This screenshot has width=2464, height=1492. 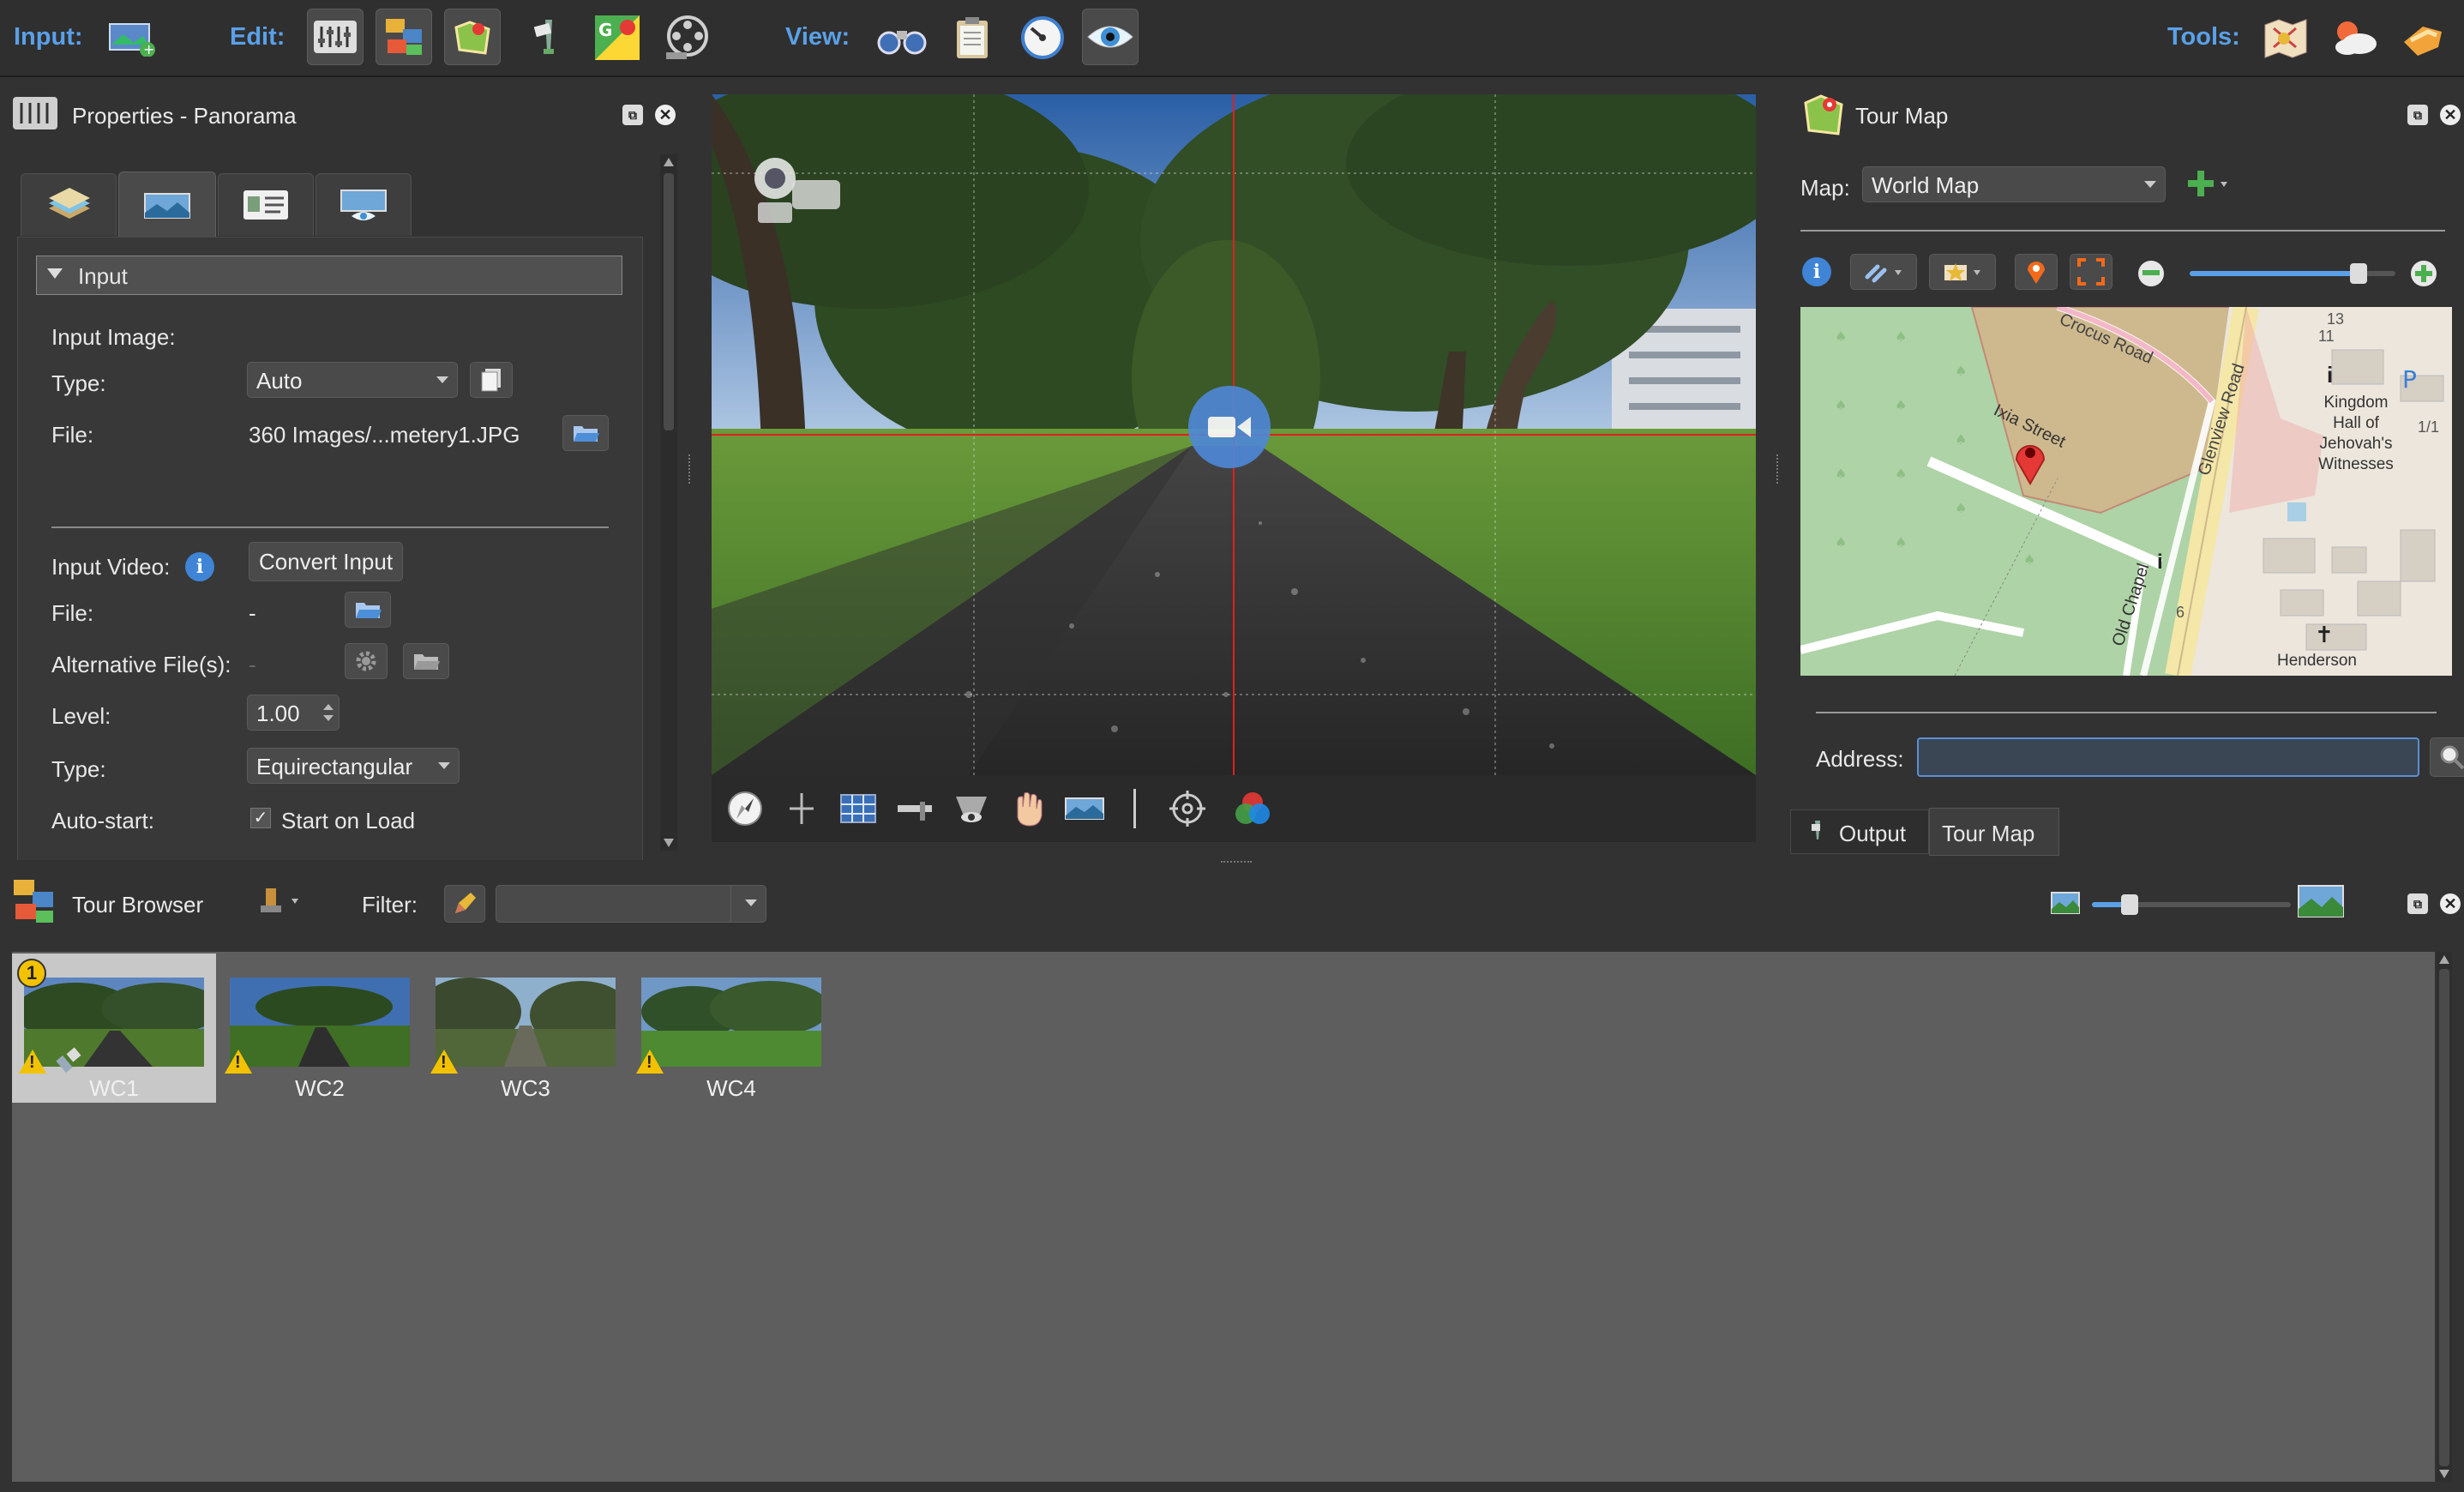 What do you see at coordinates (914, 809) in the screenshot?
I see `level-tool-button` at bounding box center [914, 809].